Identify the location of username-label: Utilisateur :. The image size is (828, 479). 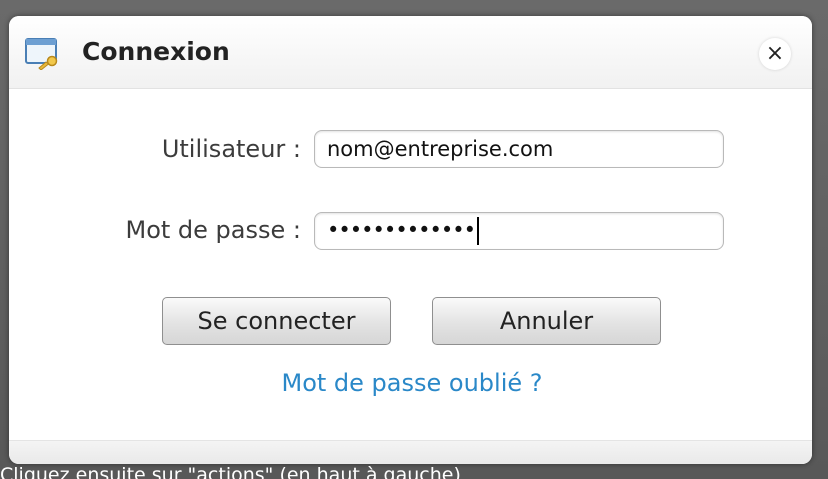
(231, 149).